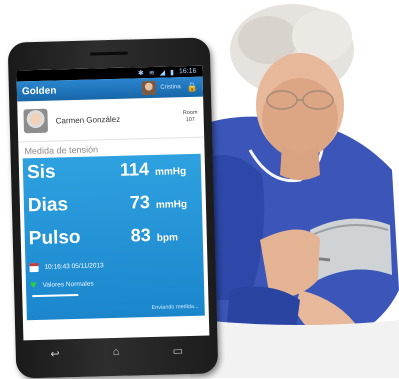  What do you see at coordinates (149, 88) in the screenshot?
I see `user-avatar` at bounding box center [149, 88].